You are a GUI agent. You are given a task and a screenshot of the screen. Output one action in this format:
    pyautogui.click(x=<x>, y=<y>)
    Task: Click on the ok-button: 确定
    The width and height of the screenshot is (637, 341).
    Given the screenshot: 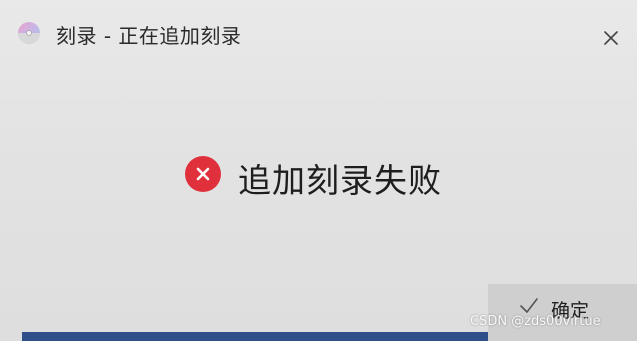 What is the action you would take?
    pyautogui.click(x=562, y=312)
    